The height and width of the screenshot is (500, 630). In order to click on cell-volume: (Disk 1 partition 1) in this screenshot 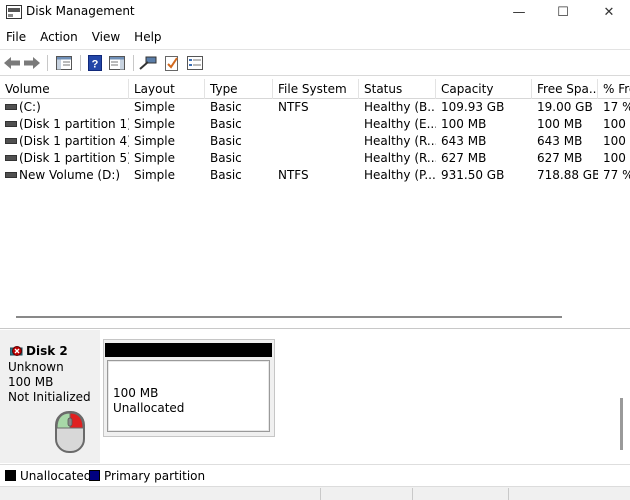, I will do `click(74, 124)`.